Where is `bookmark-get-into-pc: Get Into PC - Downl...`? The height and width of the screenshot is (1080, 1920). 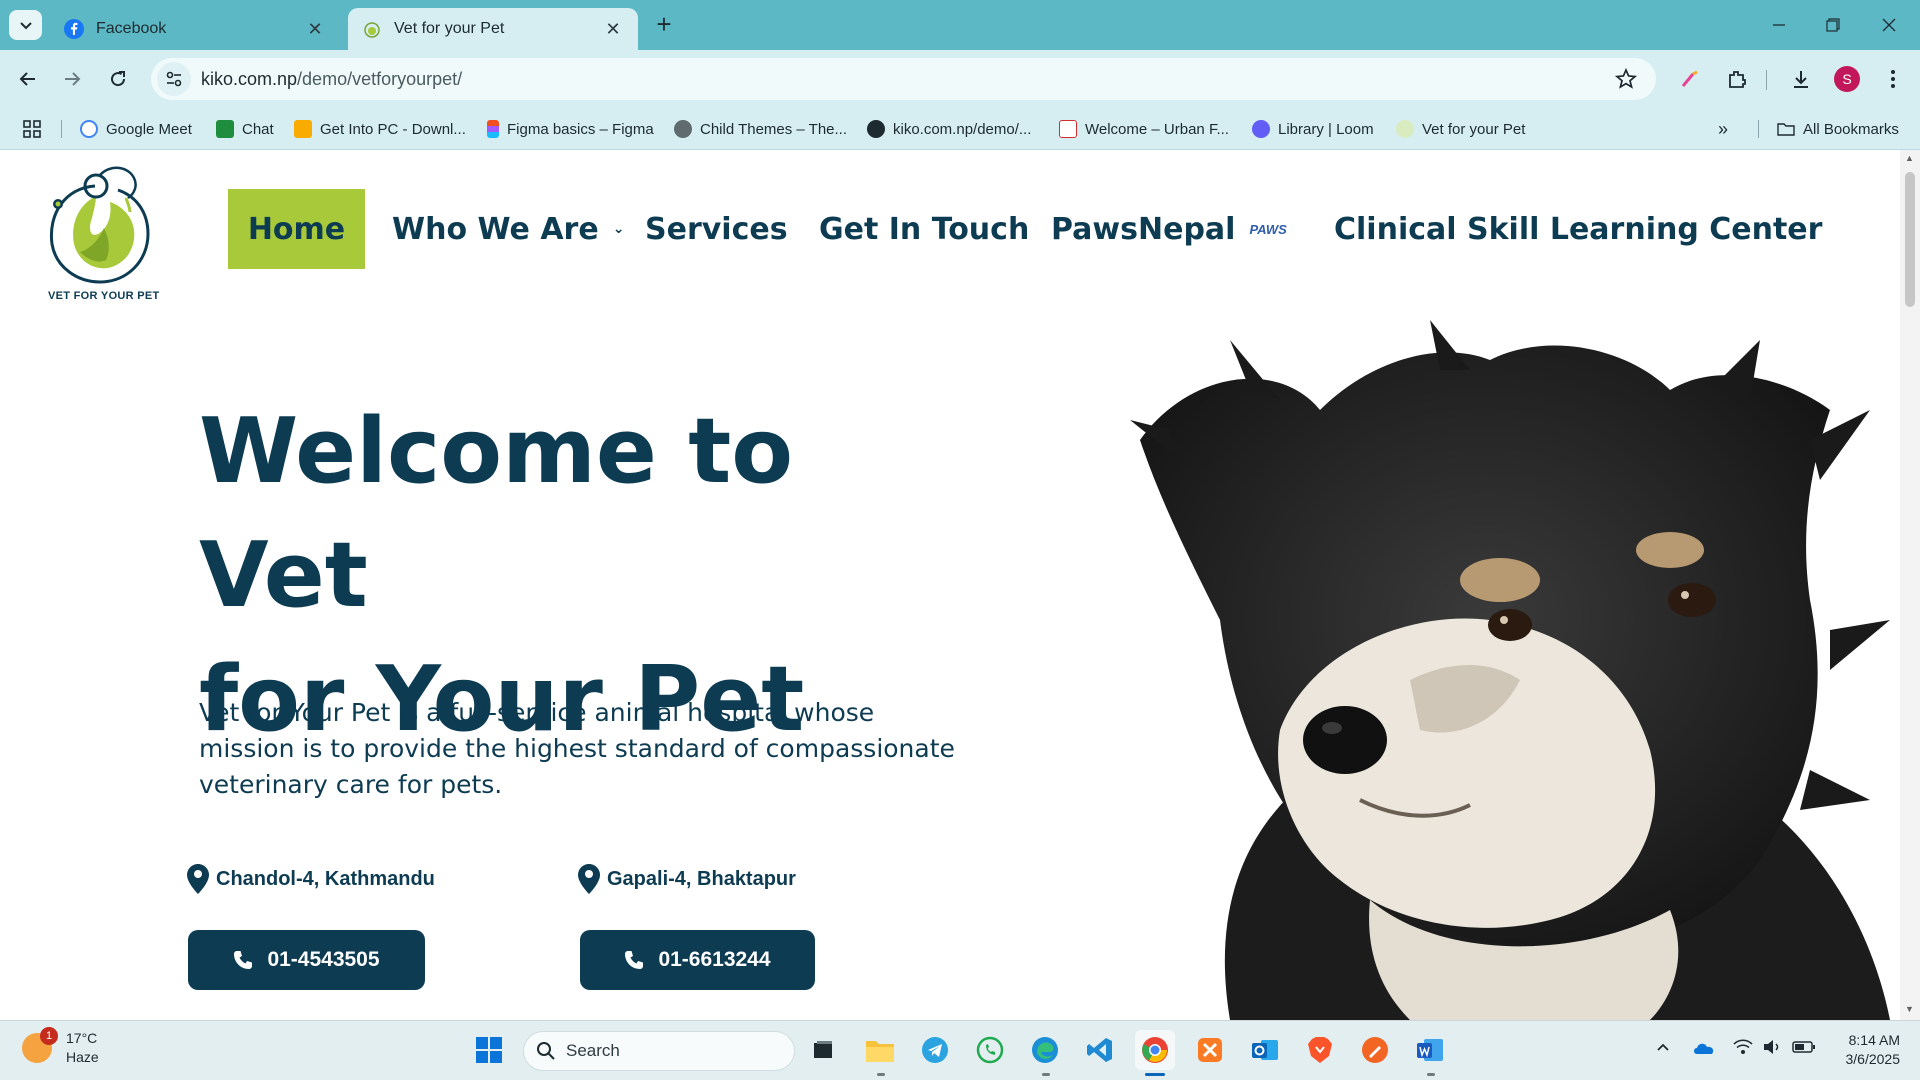
bookmark-get-into-pc: Get Into PC - Downl... is located at coordinates (380, 129).